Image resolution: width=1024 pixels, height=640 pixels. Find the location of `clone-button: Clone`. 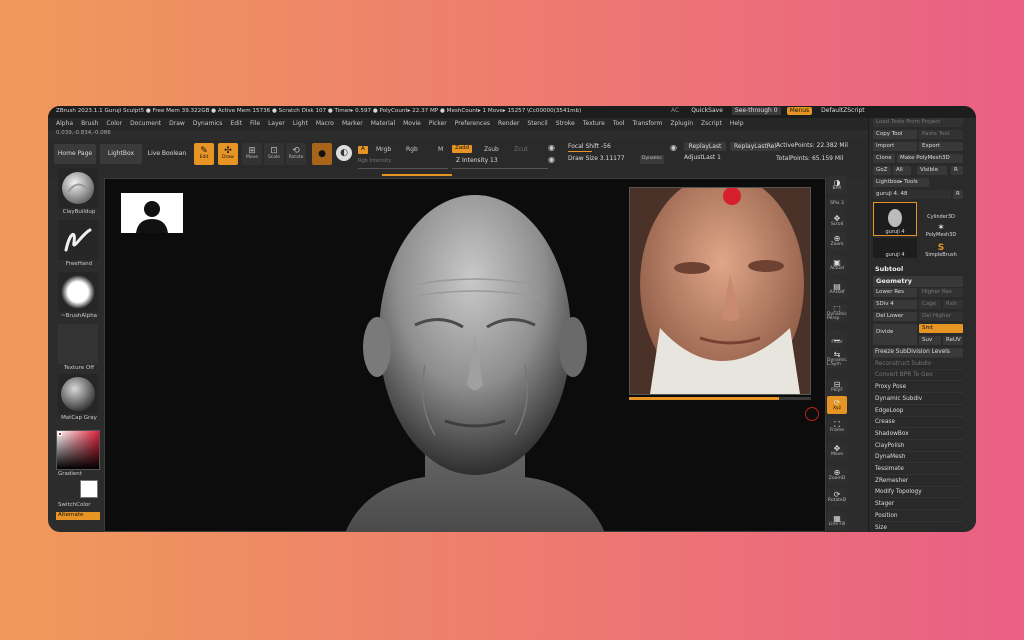

clone-button: Clone is located at coordinates (884, 158).